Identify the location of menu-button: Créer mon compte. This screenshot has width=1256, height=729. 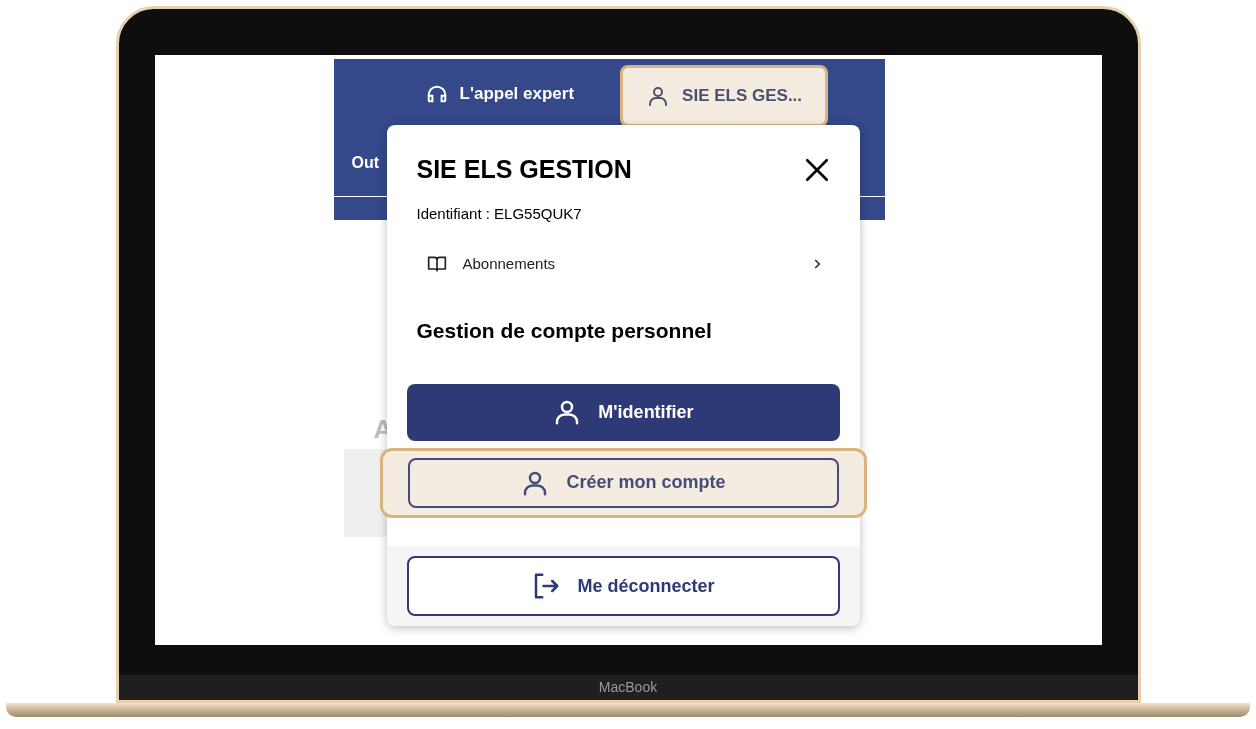
(623, 482).